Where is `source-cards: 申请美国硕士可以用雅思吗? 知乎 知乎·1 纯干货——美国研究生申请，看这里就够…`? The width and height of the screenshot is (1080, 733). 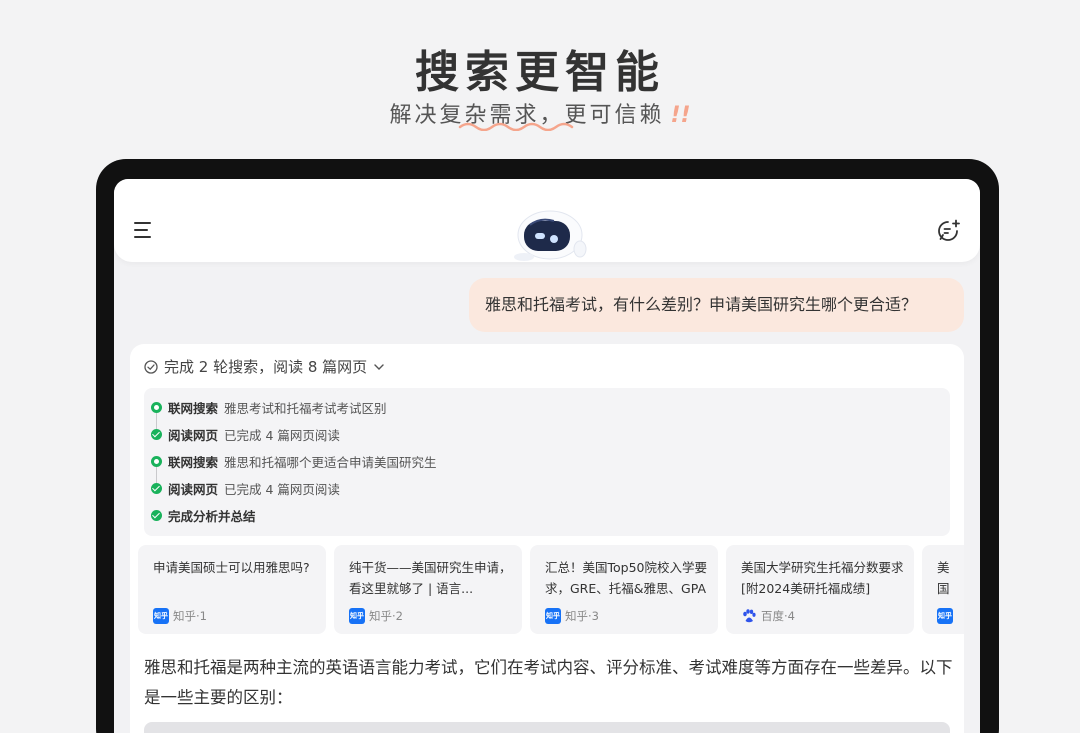 source-cards: 申请美国硕士可以用雅思吗? 知乎 知乎·1 纯干货——美国研究生申请，看这里就够… is located at coordinates (551, 591).